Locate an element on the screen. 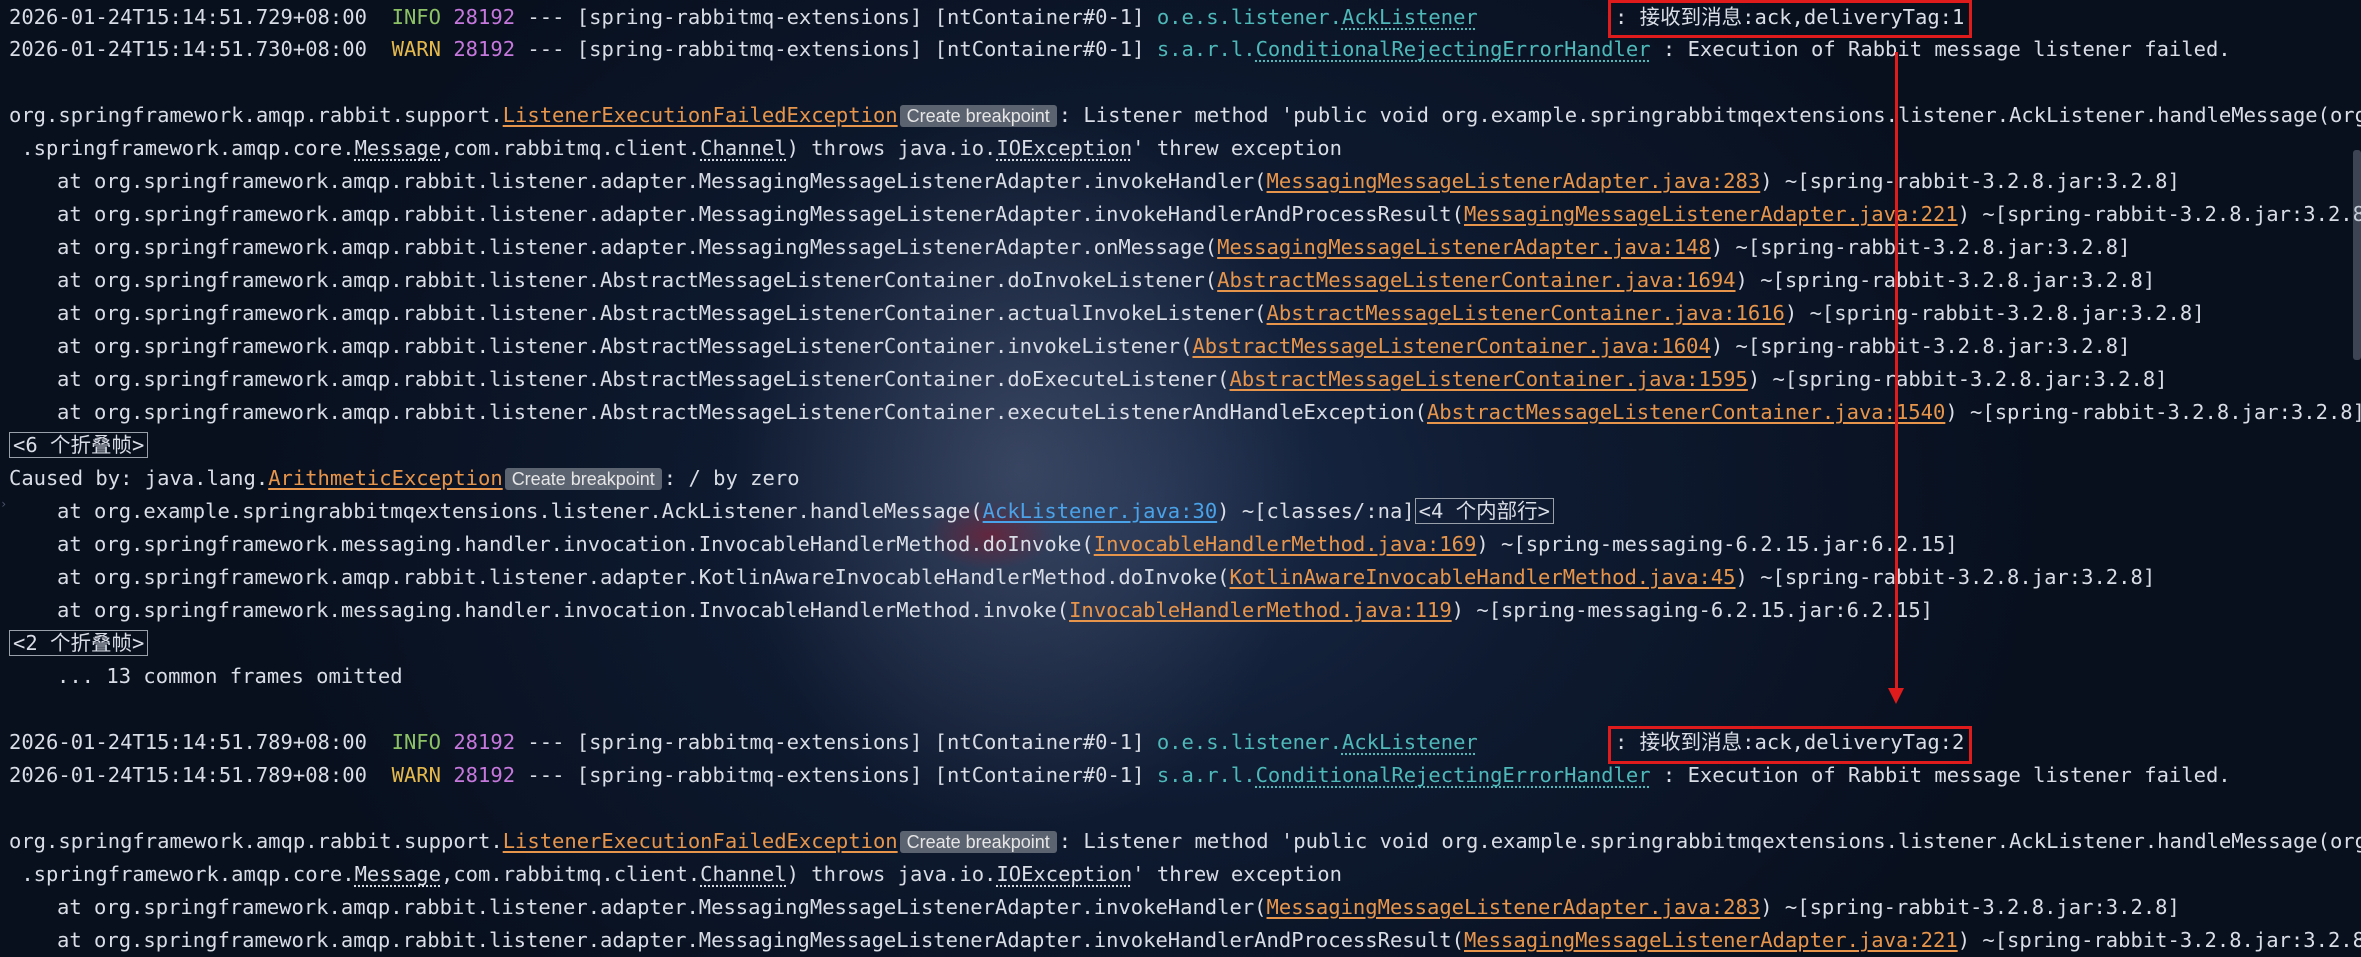  frame-jar: ) ~[spring-messaging-6.2.15.jar:6.2.15] is located at coordinates (1692, 610).